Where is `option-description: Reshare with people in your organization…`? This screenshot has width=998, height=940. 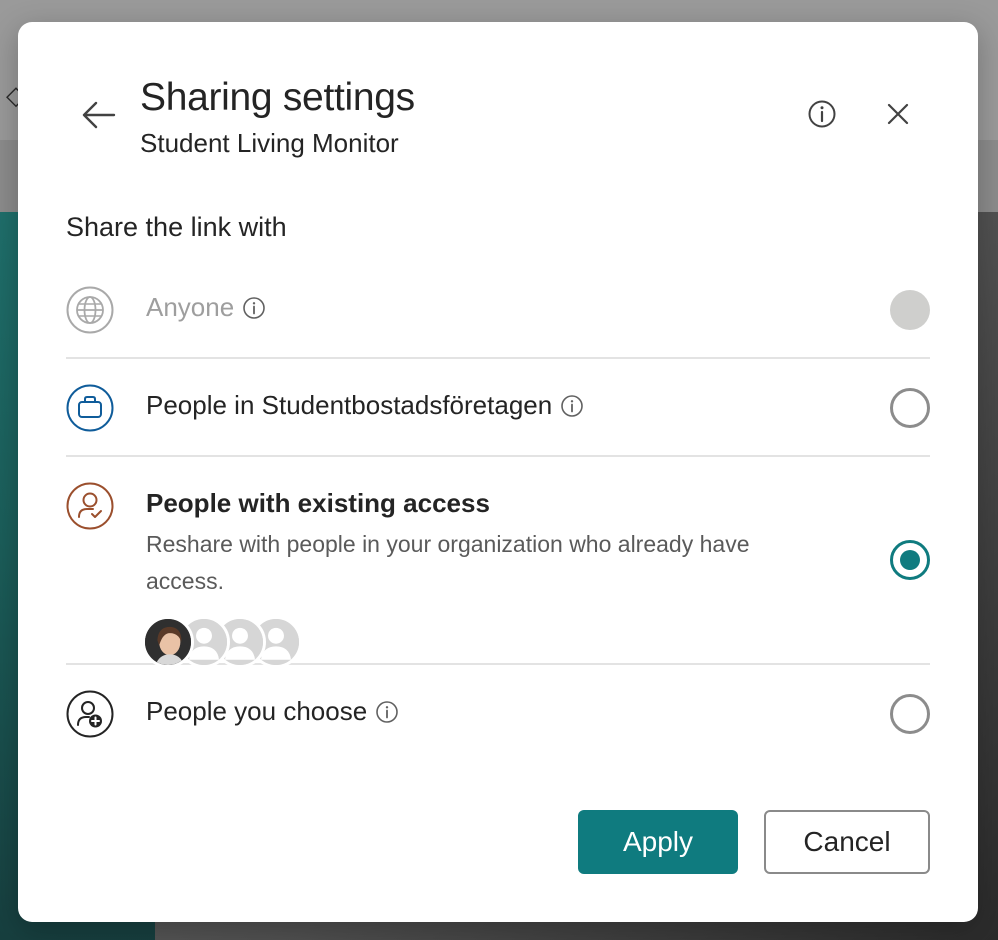
option-description: Reshare with people in your organization… is located at coordinates (448, 562).